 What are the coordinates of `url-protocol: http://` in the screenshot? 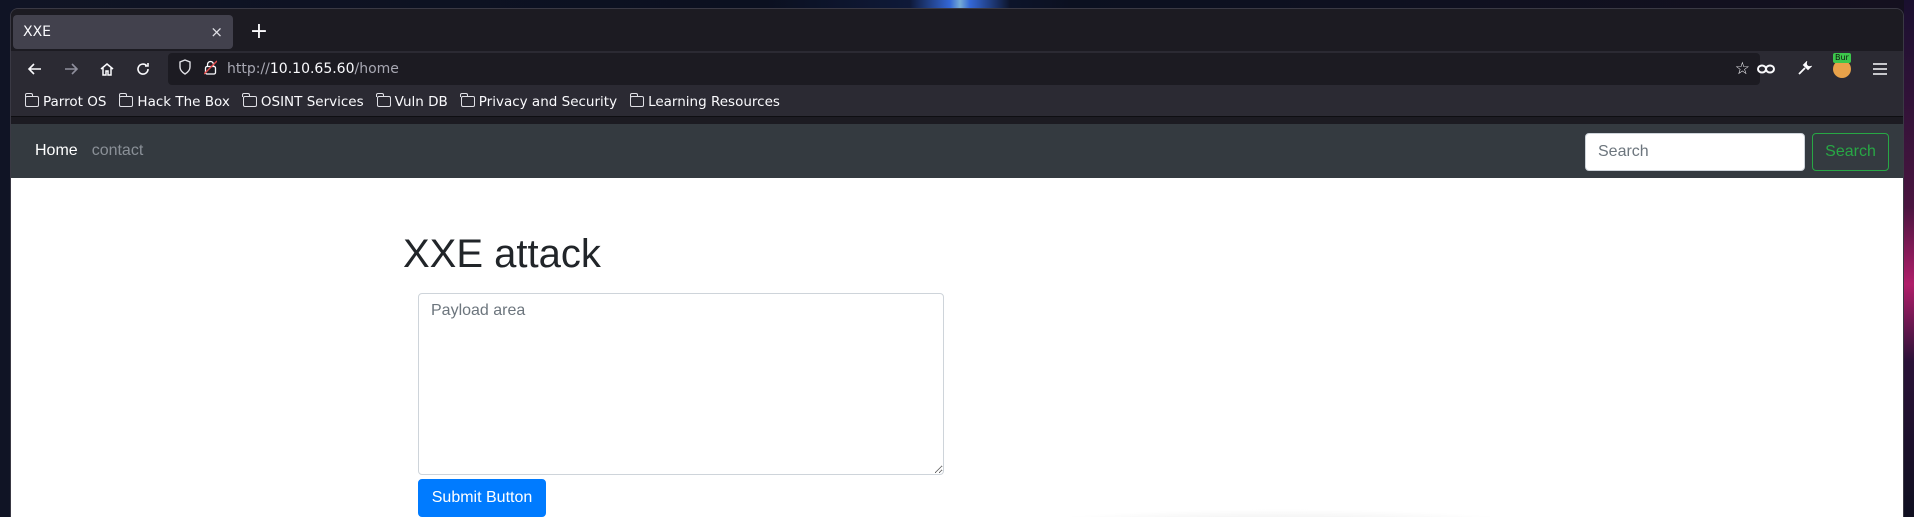 It's located at (248, 69).